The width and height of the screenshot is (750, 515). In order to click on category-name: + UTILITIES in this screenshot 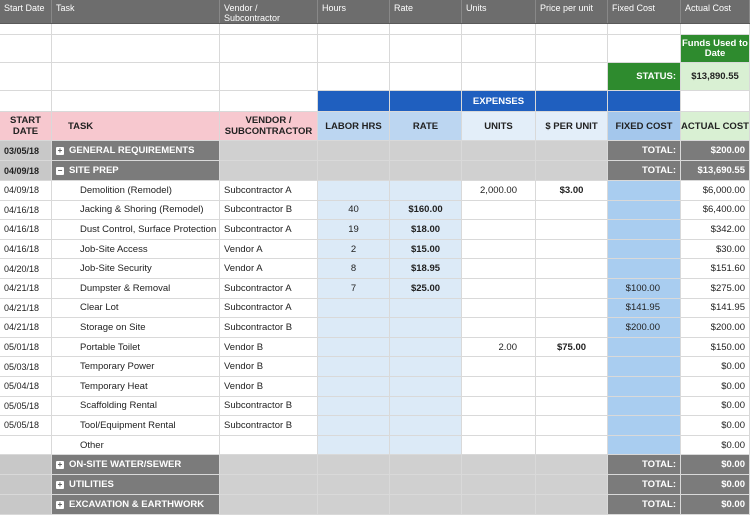, I will do `click(136, 485)`.